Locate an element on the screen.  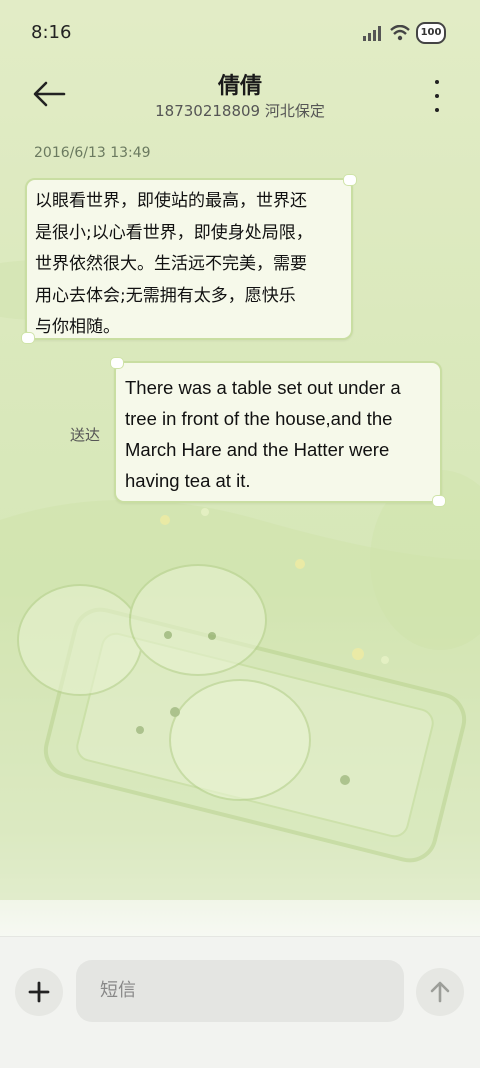
message-line: 世界依然很大。生活远不完美，需要 is located at coordinates (171, 264).